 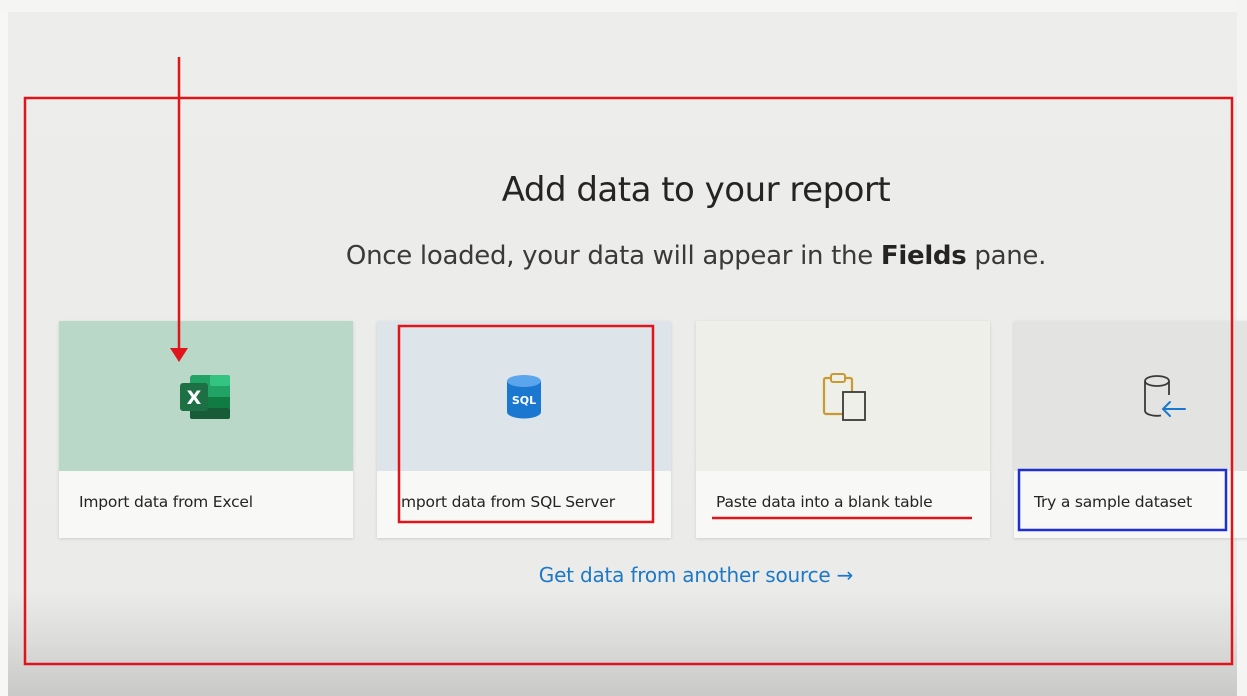 What do you see at coordinates (1006, 256) in the screenshot?
I see `subtitle-text-after: pane.` at bounding box center [1006, 256].